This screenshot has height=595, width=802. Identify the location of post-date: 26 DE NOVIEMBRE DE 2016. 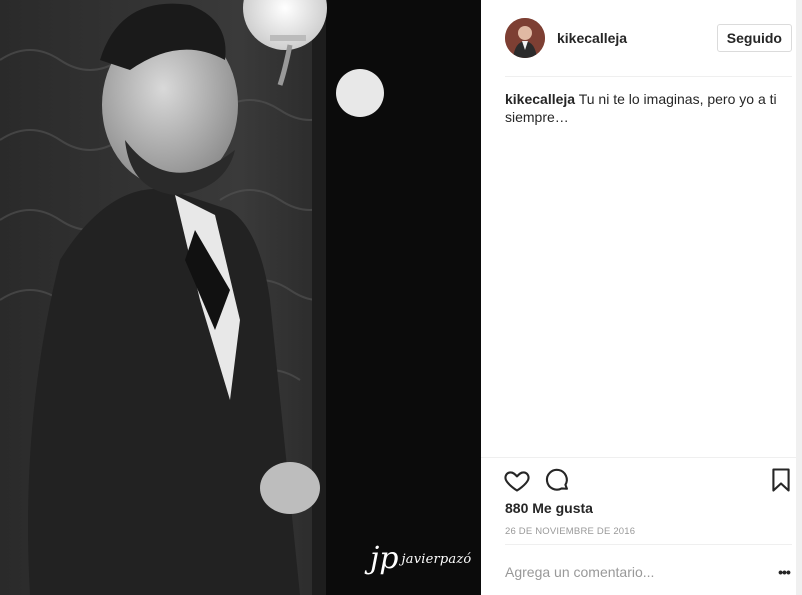
(570, 531).